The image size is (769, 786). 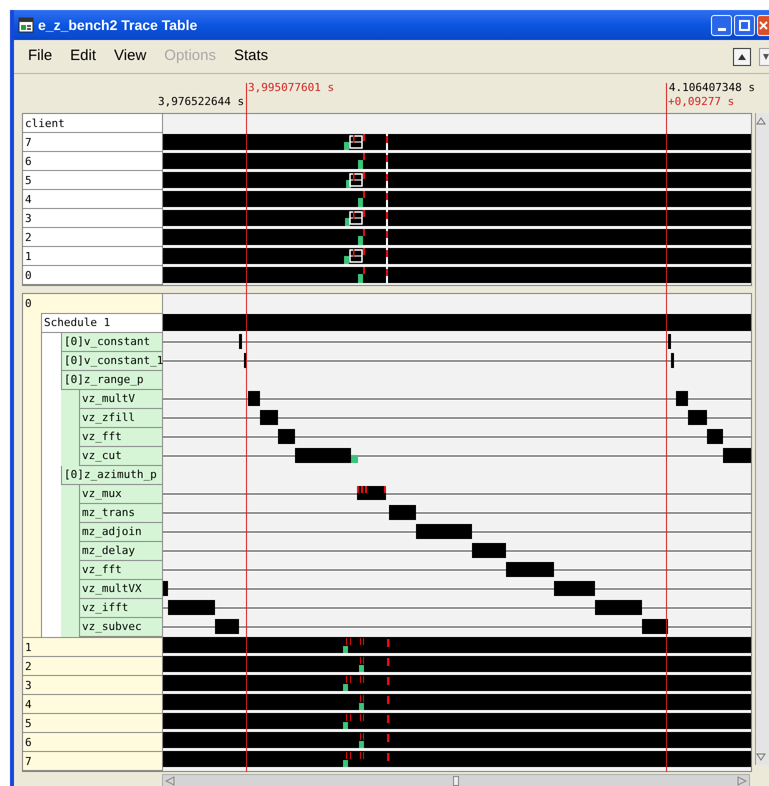 I want to click on scroll-down-button, so click(x=764, y=57).